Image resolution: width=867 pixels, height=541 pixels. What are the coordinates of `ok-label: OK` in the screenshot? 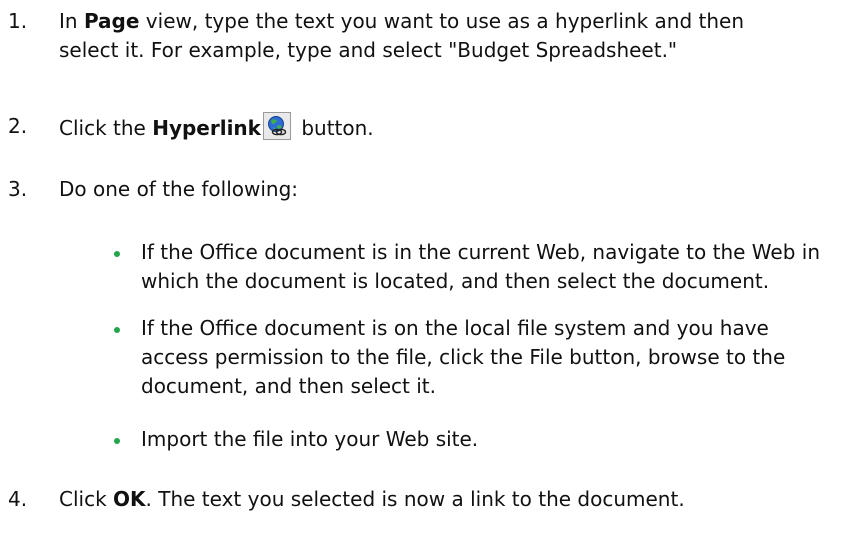 It's located at (129, 499).